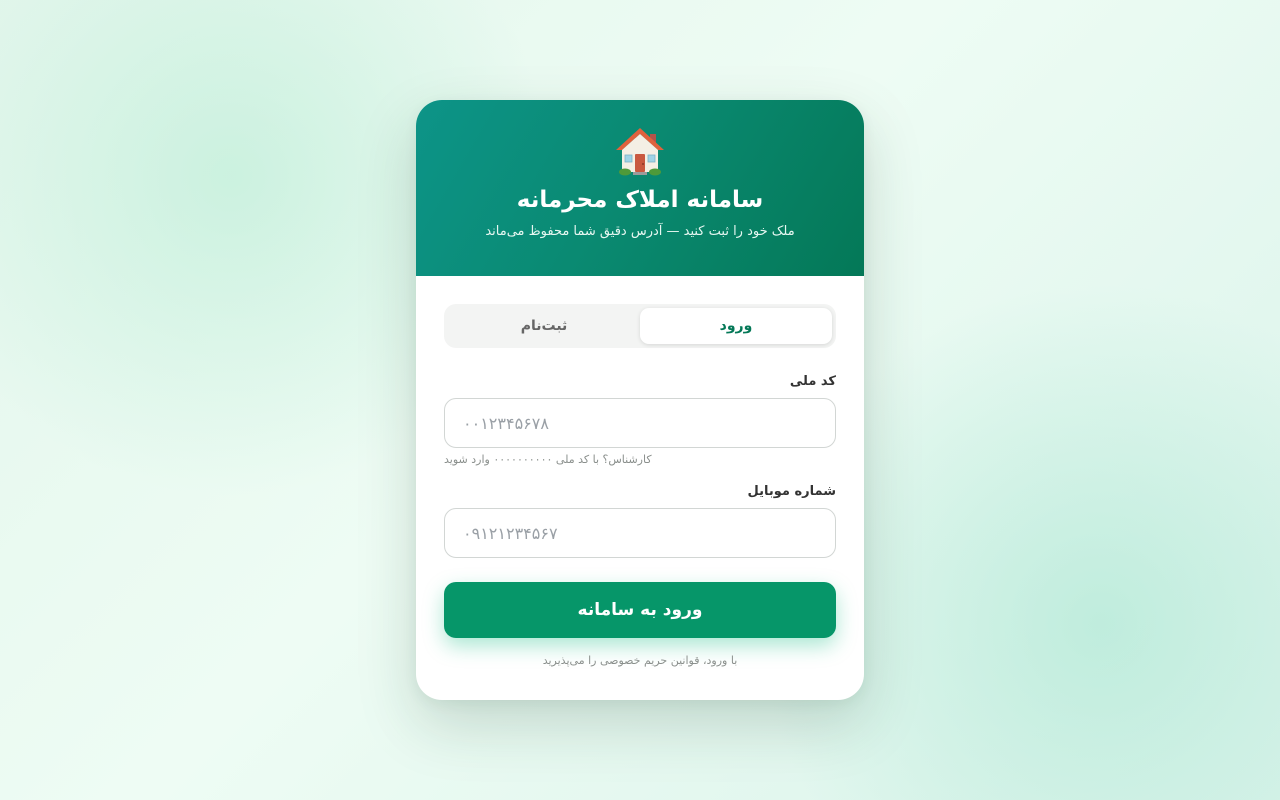 The height and width of the screenshot is (800, 1280). Describe the element at coordinates (640, 533) in the screenshot. I see `mobile-input` at that location.